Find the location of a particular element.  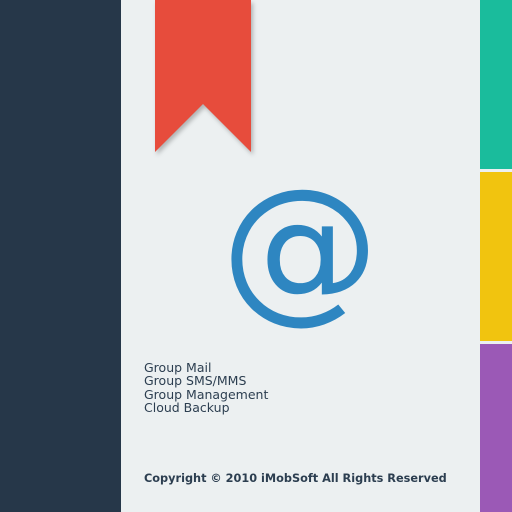

index-tab-teal is located at coordinates (496, 84).